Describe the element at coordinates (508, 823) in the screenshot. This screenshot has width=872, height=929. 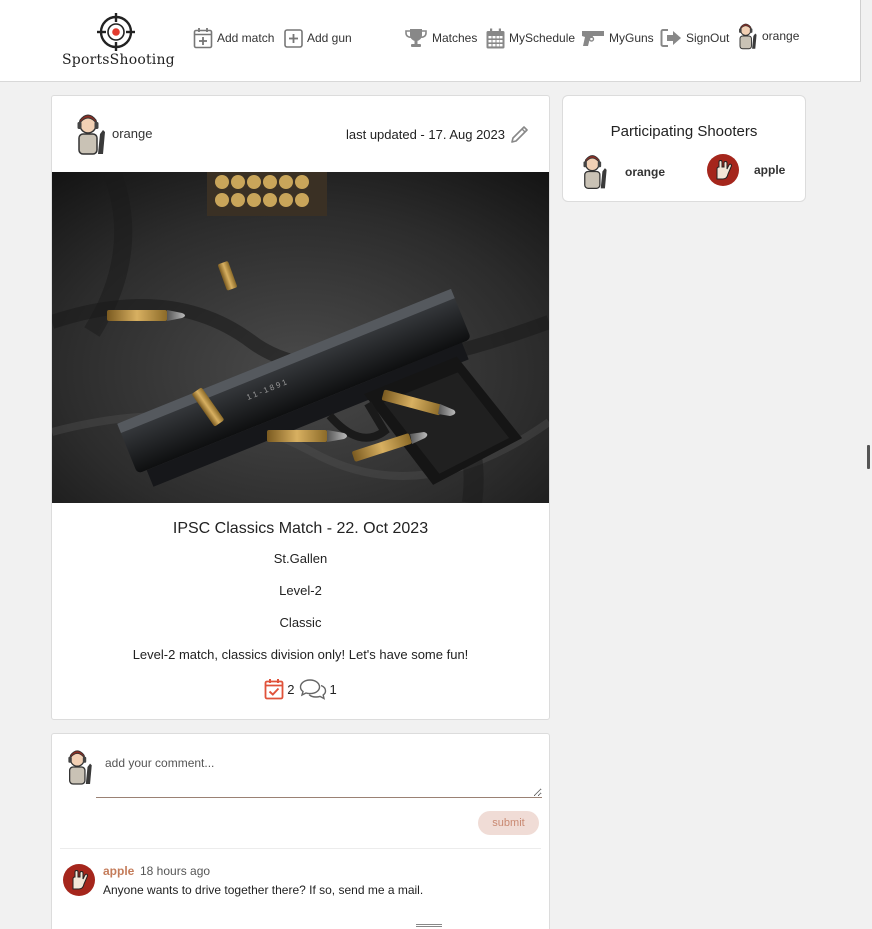
I see `submit-button: submit` at that location.